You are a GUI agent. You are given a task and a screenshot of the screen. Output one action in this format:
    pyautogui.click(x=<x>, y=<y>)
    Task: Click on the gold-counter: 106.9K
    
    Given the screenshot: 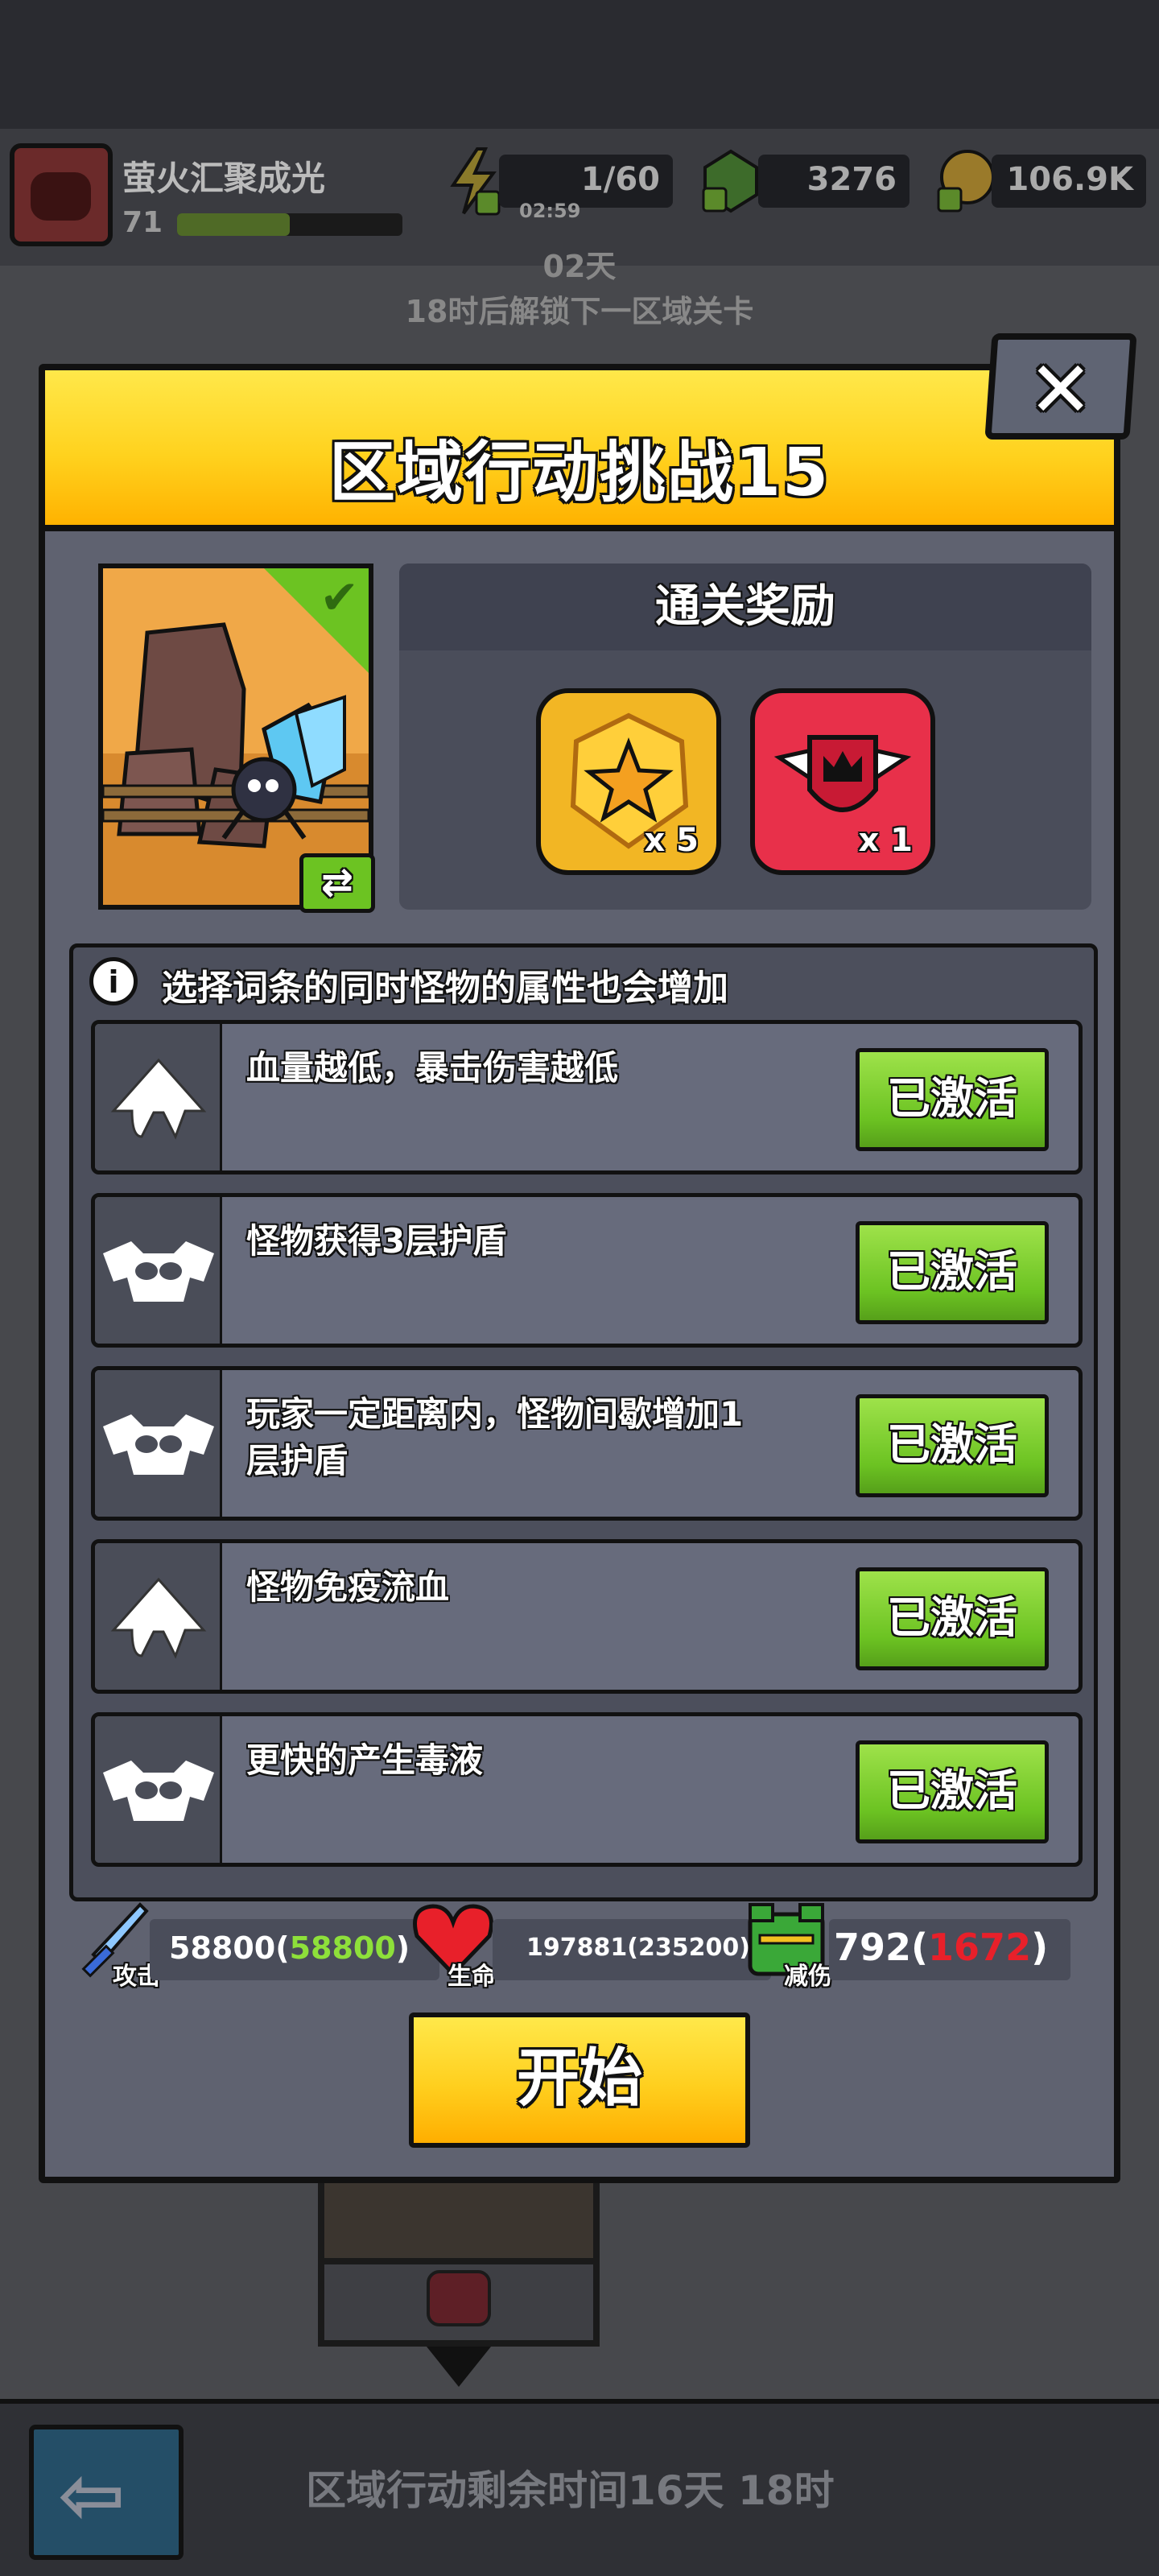 What is the action you would take?
    pyautogui.click(x=1069, y=181)
    